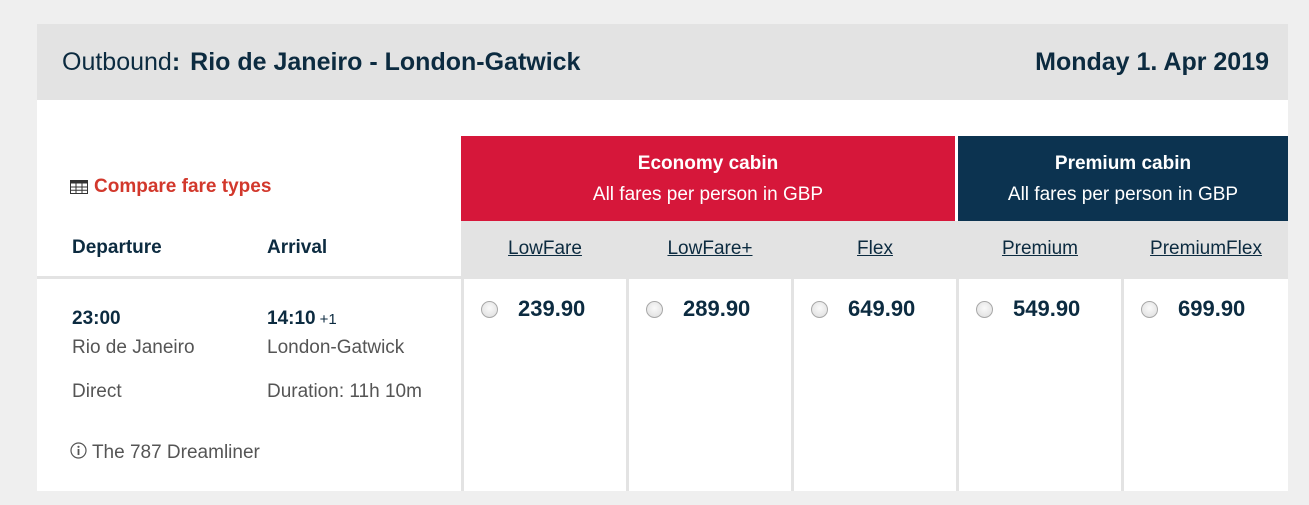 The image size is (1309, 505). Describe the element at coordinates (385, 62) in the screenshot. I see `route-places: Rio de Janeiro - London-Gatwick` at that location.